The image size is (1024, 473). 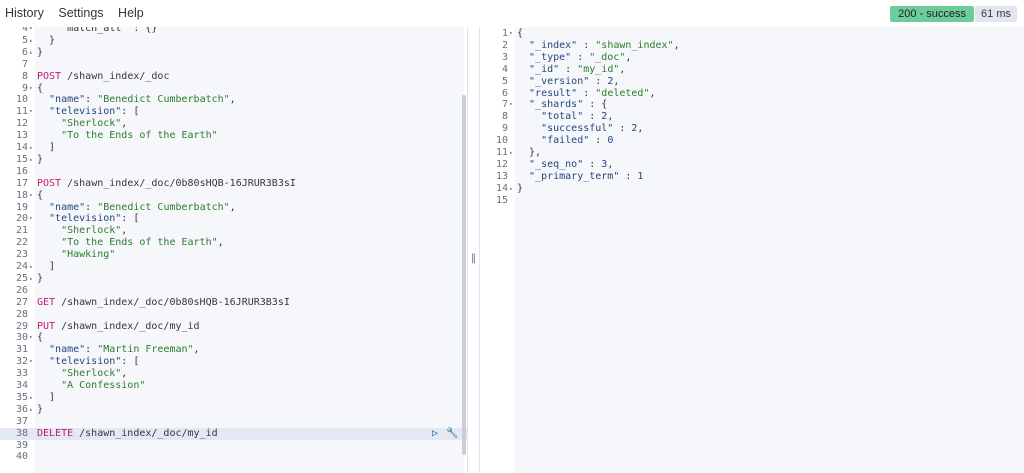 What do you see at coordinates (473, 250) in the screenshot?
I see `panel-resizer: ‖` at bounding box center [473, 250].